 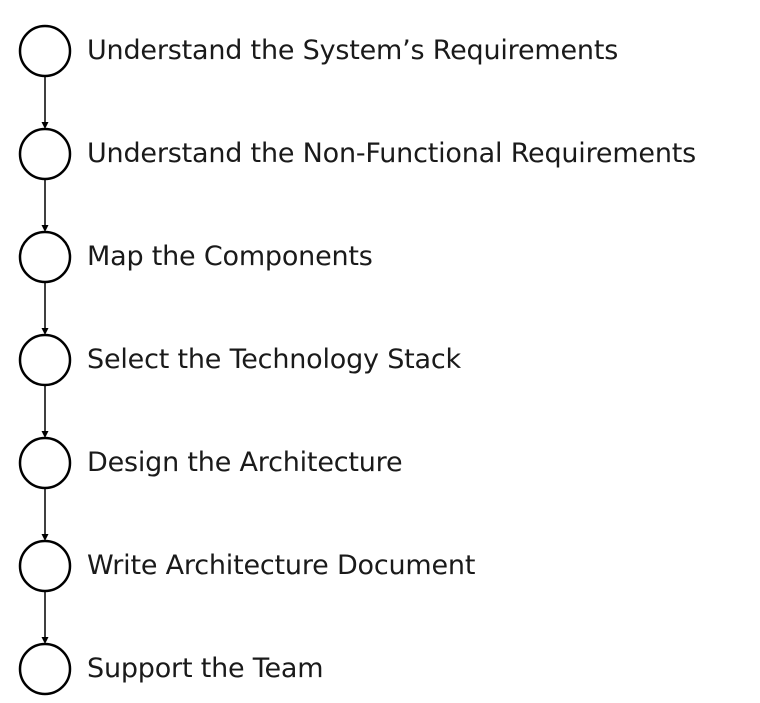 I want to click on step-label-1: Understand the System’s Requirements, so click(x=353, y=50).